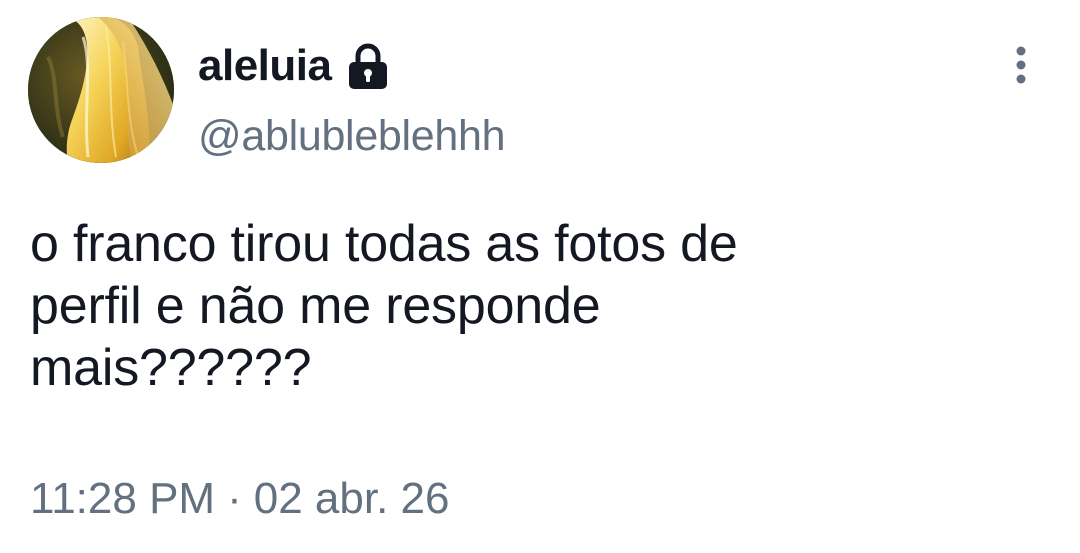  I want to click on display-name: aleluia, so click(265, 66).